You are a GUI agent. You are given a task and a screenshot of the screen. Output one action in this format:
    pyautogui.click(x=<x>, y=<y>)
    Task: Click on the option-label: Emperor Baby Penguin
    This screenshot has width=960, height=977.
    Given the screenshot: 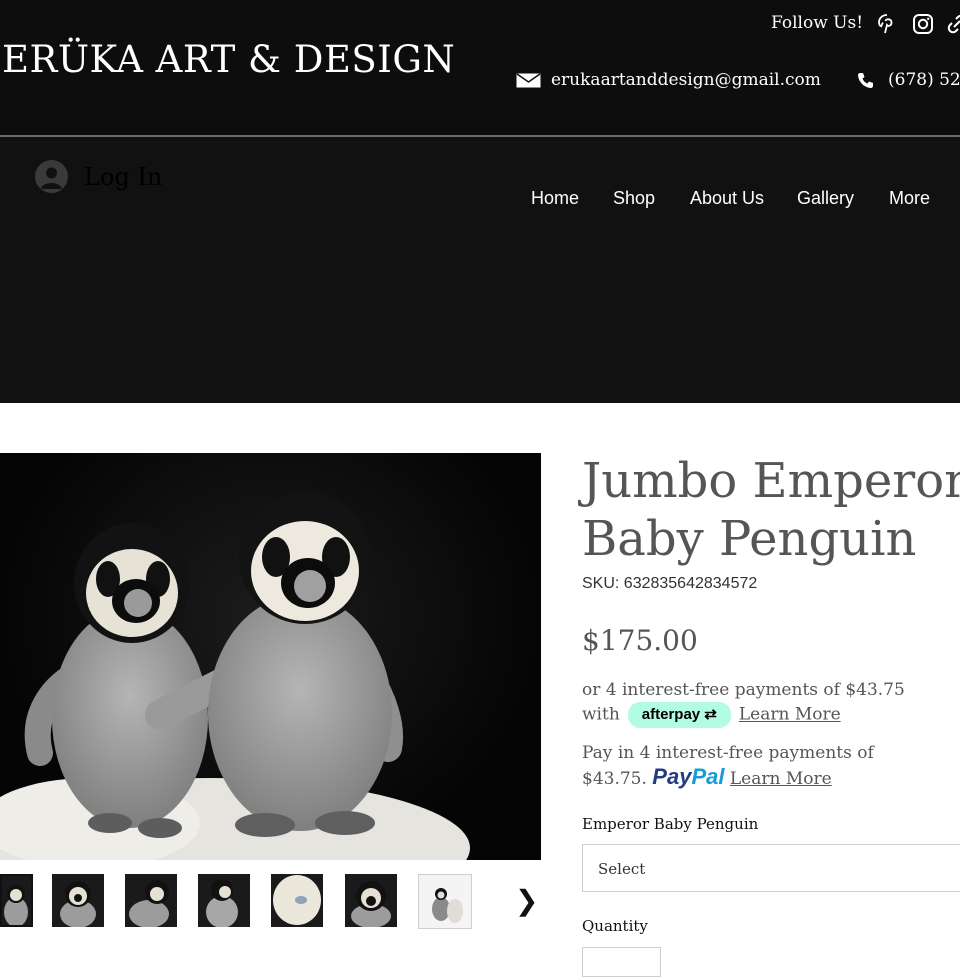 What is the action you would take?
    pyautogui.click(x=670, y=824)
    